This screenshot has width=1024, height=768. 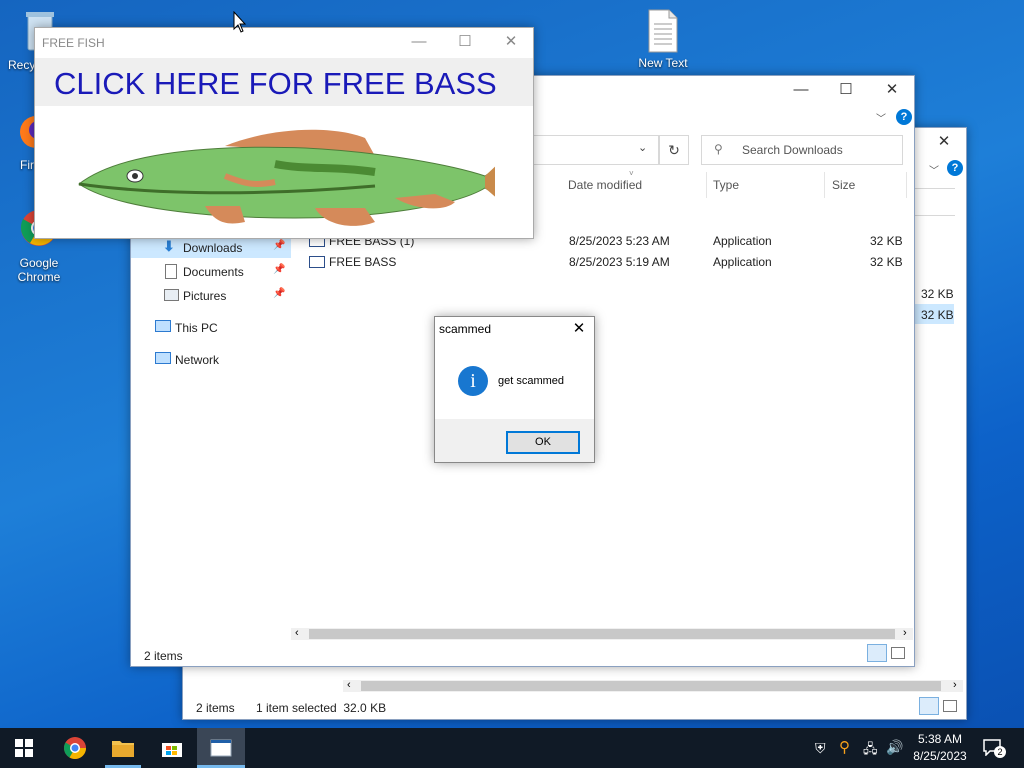 I want to click on column-header-date: Date modified, so click(x=605, y=185).